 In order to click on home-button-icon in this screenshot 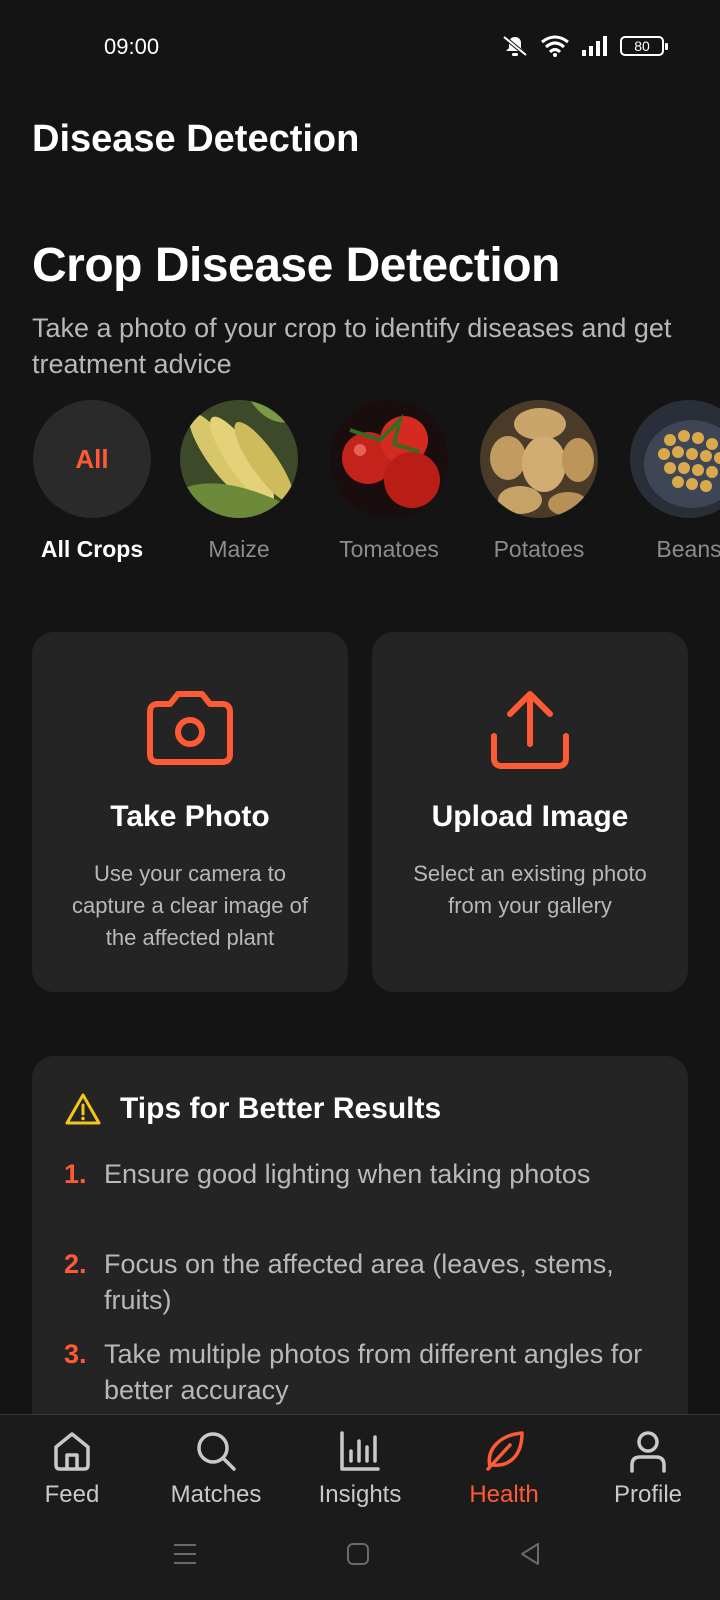, I will do `click(358, 1554)`.